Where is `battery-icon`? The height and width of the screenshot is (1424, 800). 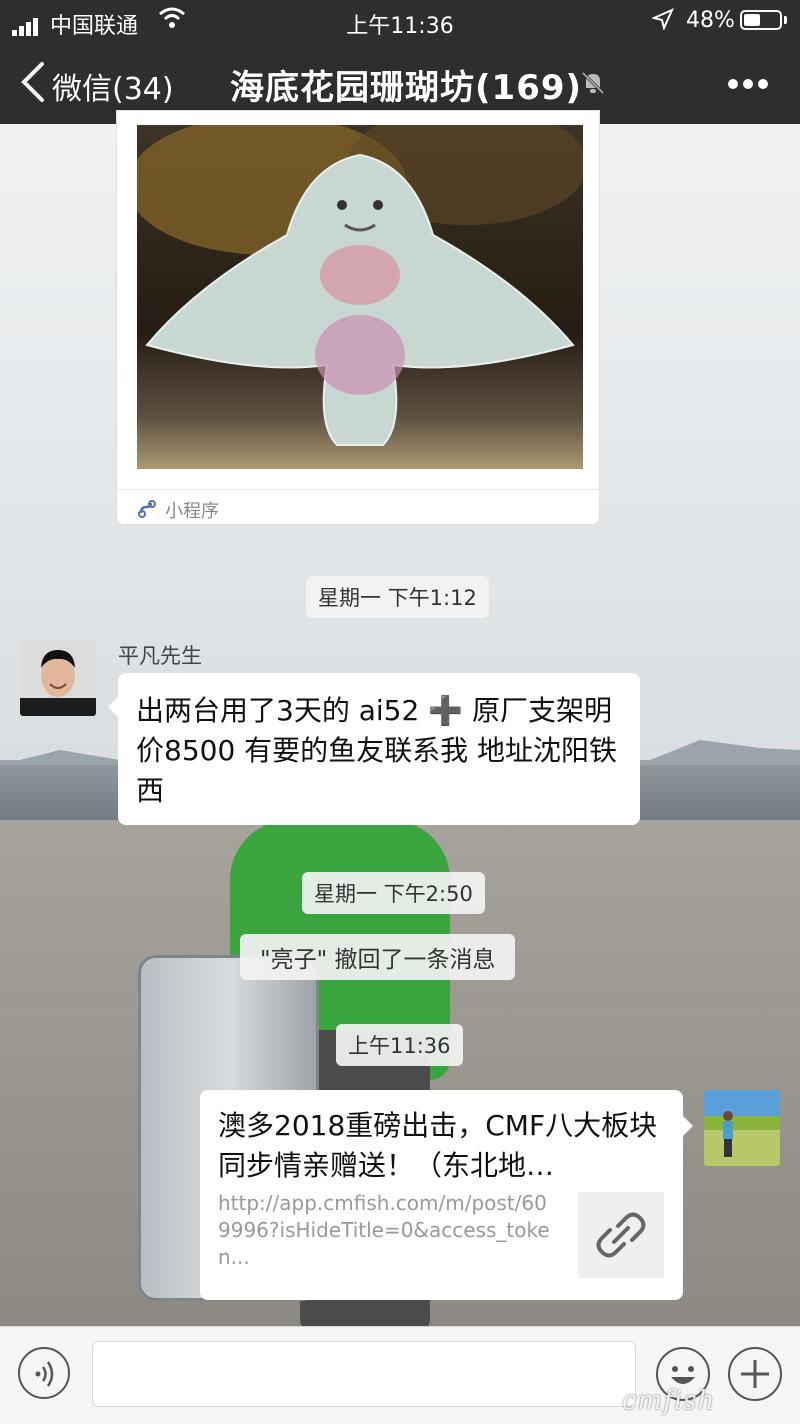
battery-icon is located at coordinates (761, 20).